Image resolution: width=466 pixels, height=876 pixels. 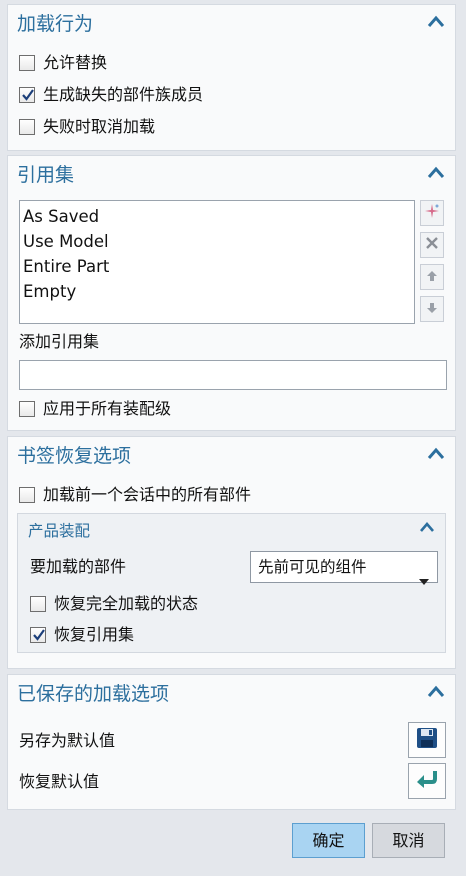 What do you see at coordinates (231, 742) in the screenshot?
I see `saved-load-options-section: 已保存的加载选项 另存为默认值 恢复默认值` at bounding box center [231, 742].